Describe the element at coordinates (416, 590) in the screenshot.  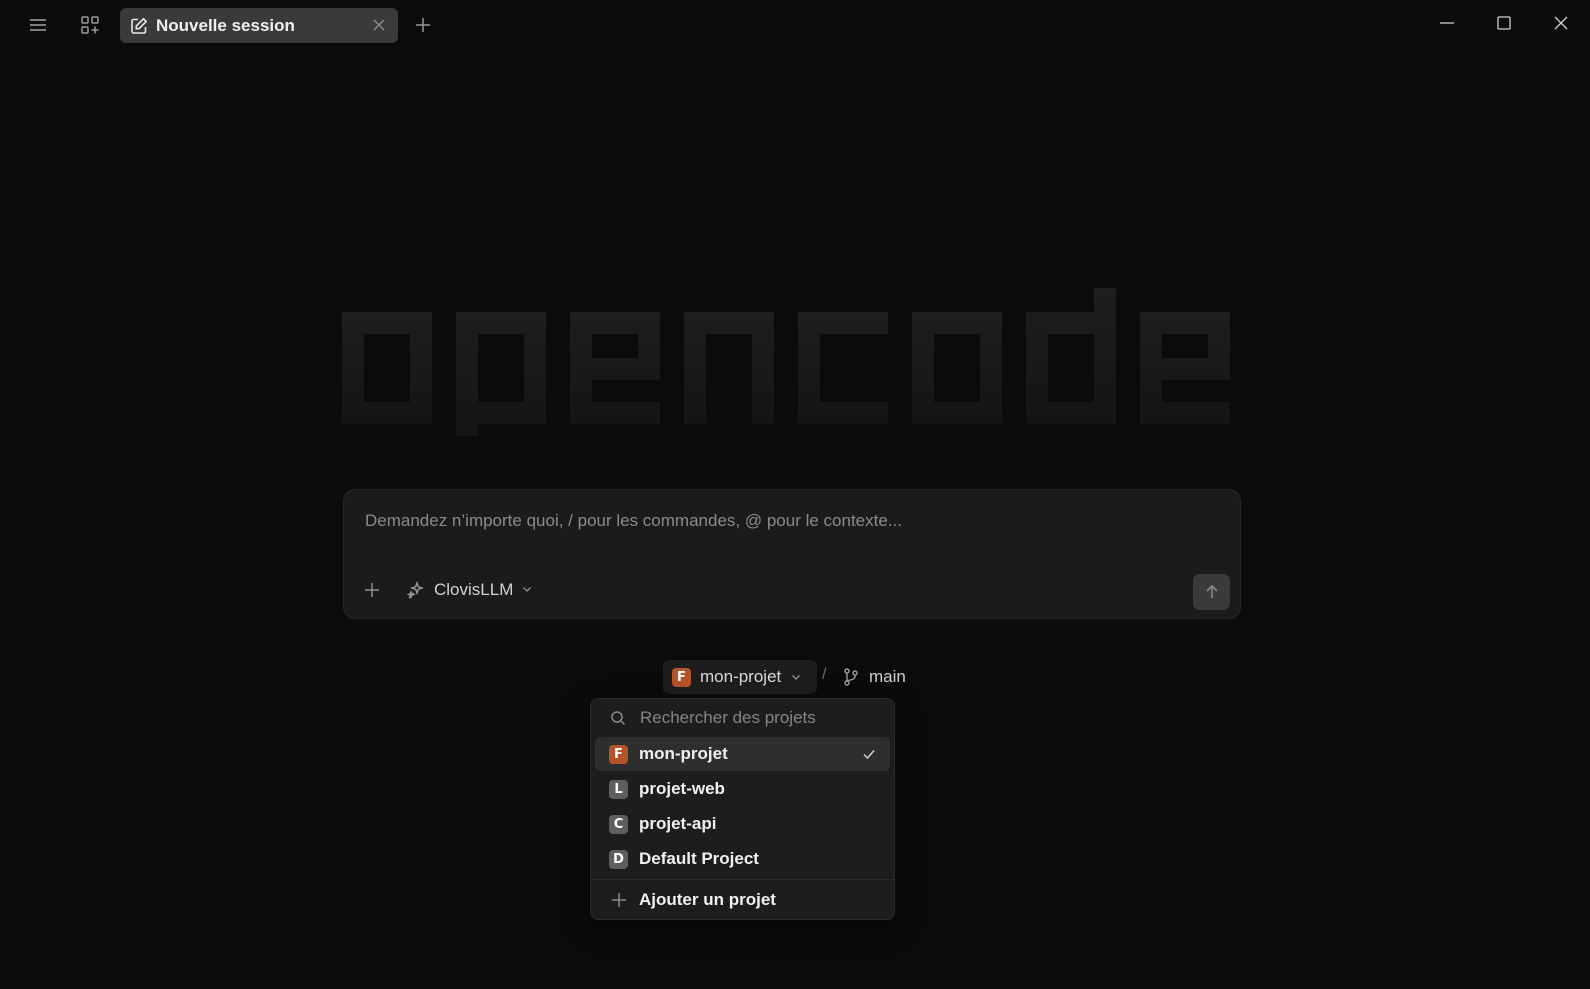
I see `sparkle-icon` at that location.